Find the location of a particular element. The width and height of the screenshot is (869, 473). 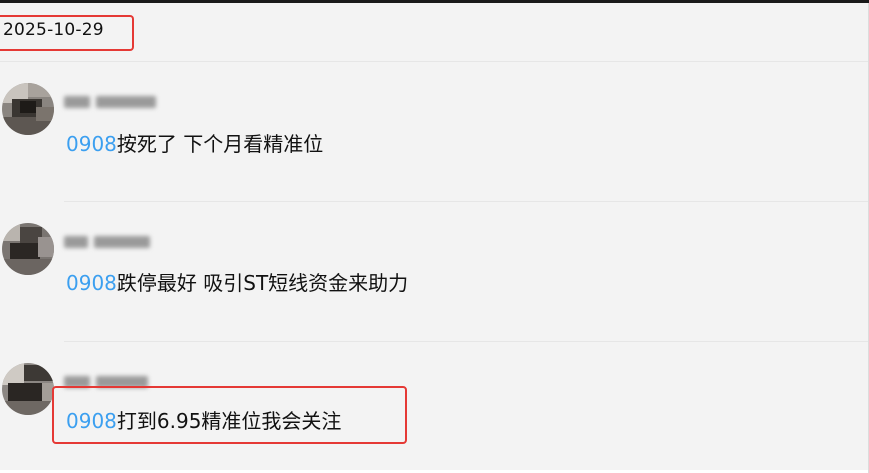

comment-text: 0908跌停最好 吸引ST短线资金来助力 is located at coordinates (237, 281).